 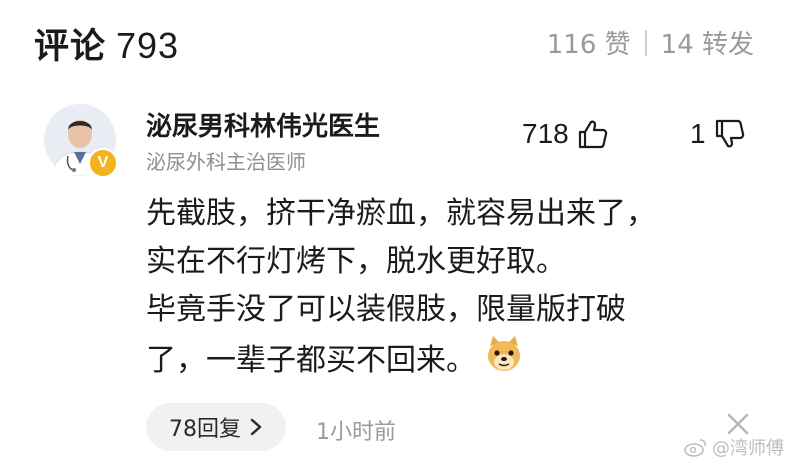 I want to click on reposts-stat: 14 转发, so click(x=707, y=42).